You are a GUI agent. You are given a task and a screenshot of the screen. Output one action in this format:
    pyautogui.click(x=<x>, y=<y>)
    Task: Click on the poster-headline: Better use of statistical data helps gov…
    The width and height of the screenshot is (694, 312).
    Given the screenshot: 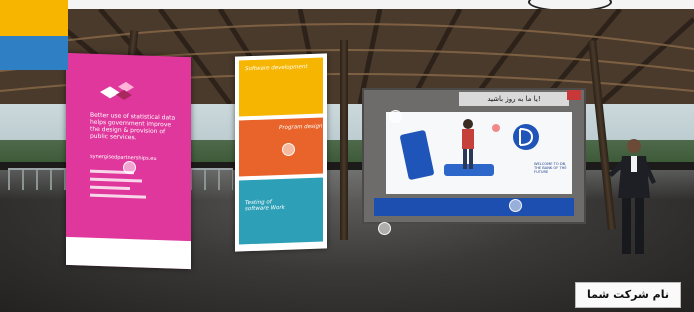 What is the action you would take?
    pyautogui.click(x=133, y=126)
    